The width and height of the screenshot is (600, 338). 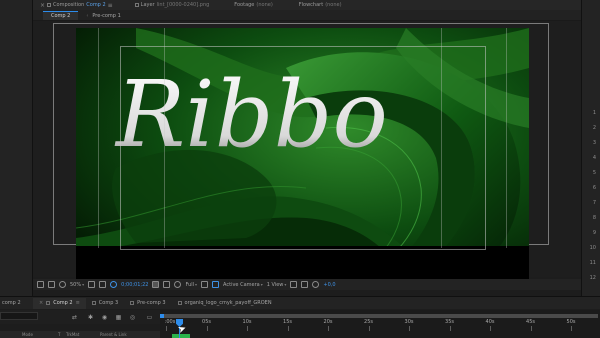 I want to click on timeline-ruler: :00s 05s 10s 15s 20s 25s 30s 35s 40s 45s 50s ➤, so click(x=380, y=324).